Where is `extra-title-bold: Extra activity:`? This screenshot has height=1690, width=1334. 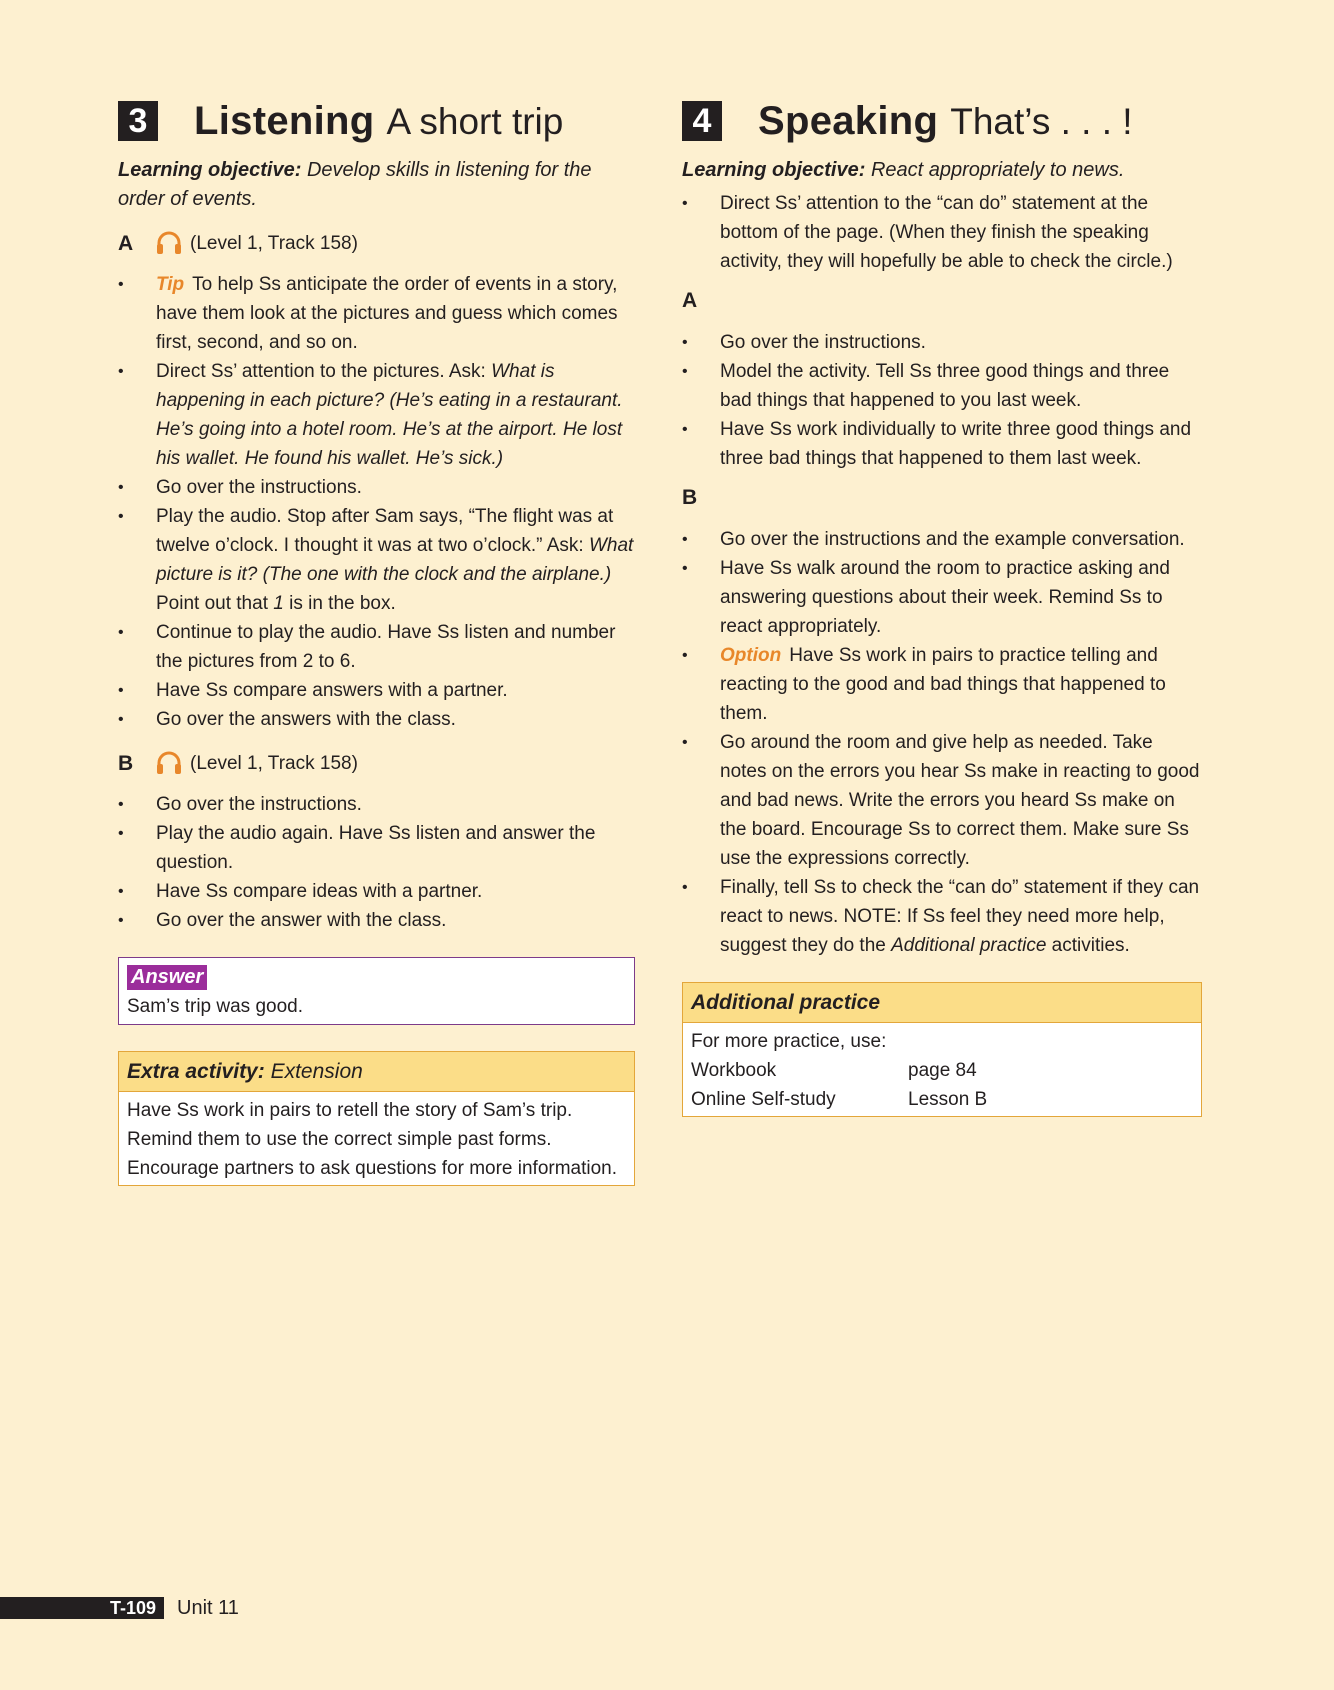
extra-title-bold: Extra activity: is located at coordinates (196, 1071).